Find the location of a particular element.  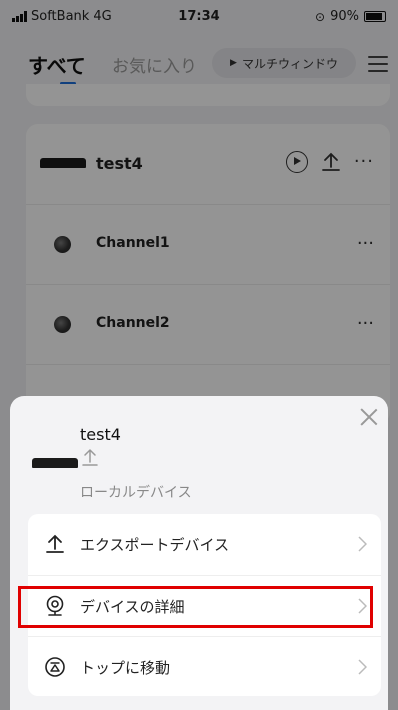

menu-item-label: トップに移動 is located at coordinates (125, 668).